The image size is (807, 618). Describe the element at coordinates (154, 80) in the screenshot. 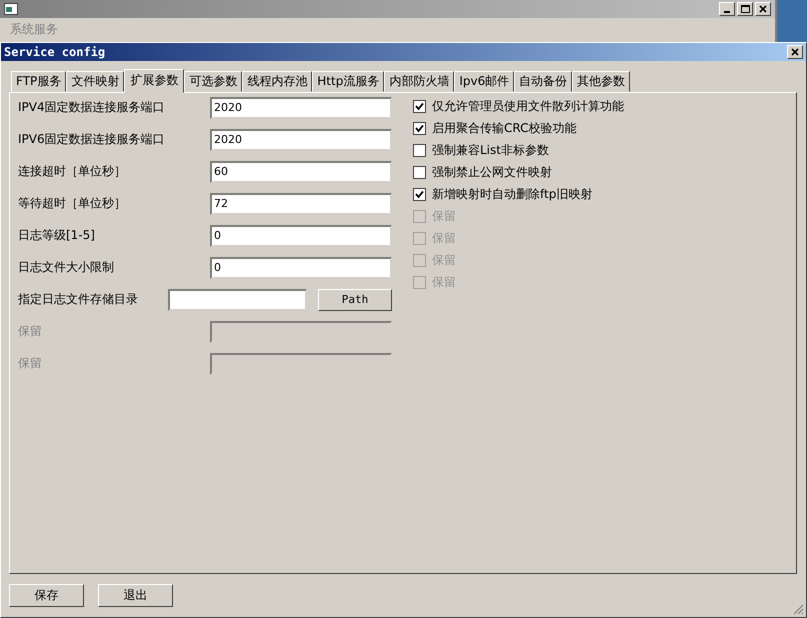

I see `tab: 扩展参数` at that location.